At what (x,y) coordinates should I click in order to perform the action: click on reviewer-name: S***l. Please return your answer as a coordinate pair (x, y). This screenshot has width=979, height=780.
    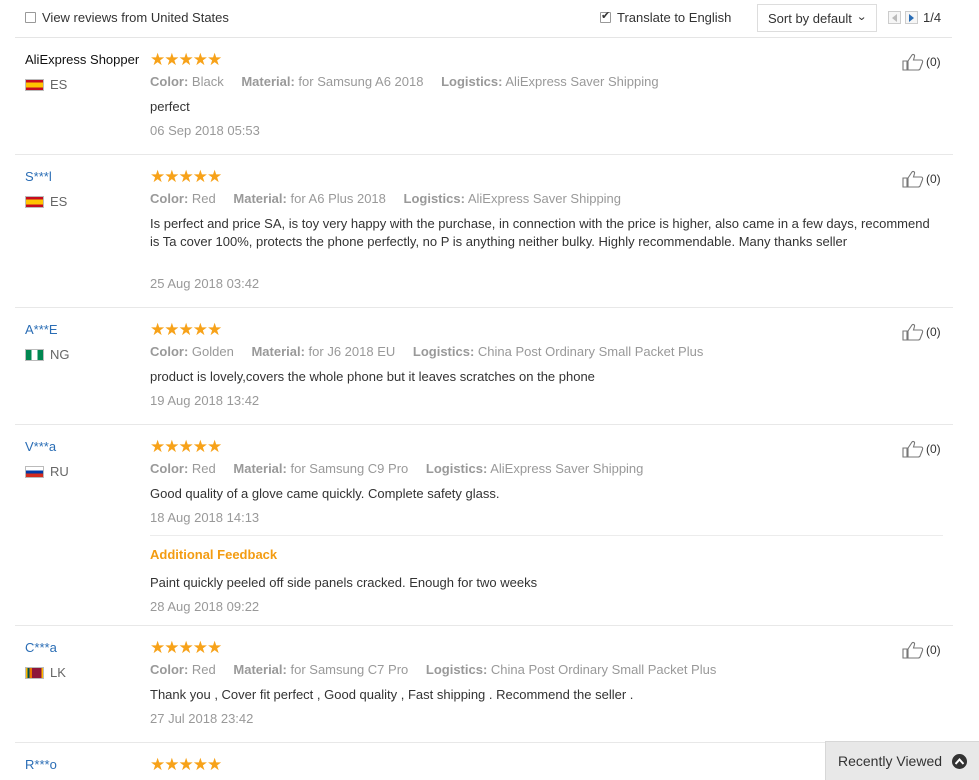
    Looking at the image, I should click on (38, 176).